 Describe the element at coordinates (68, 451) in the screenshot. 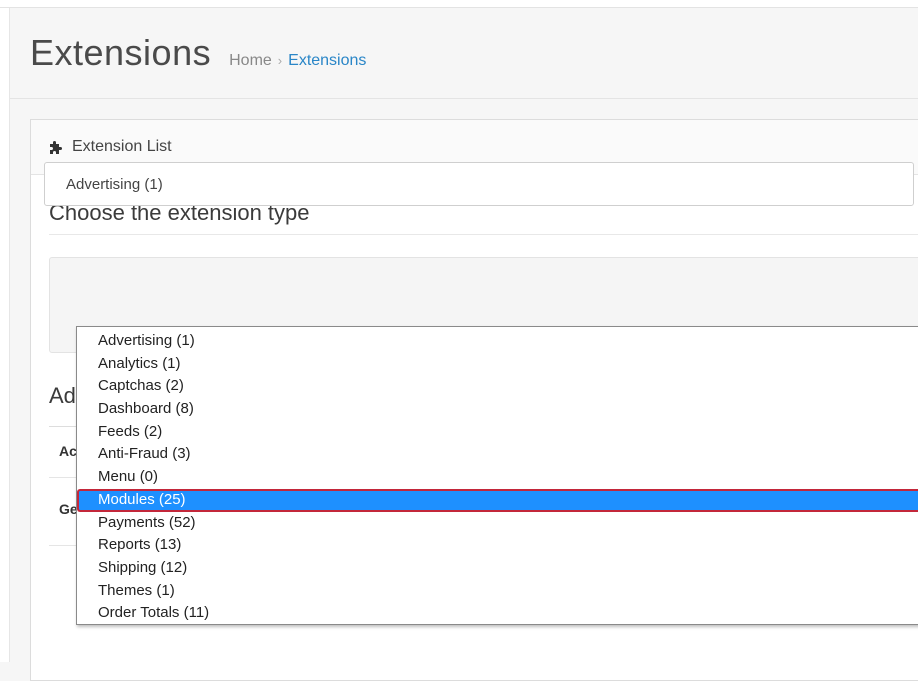

I see `table-header-cell: Ac` at that location.